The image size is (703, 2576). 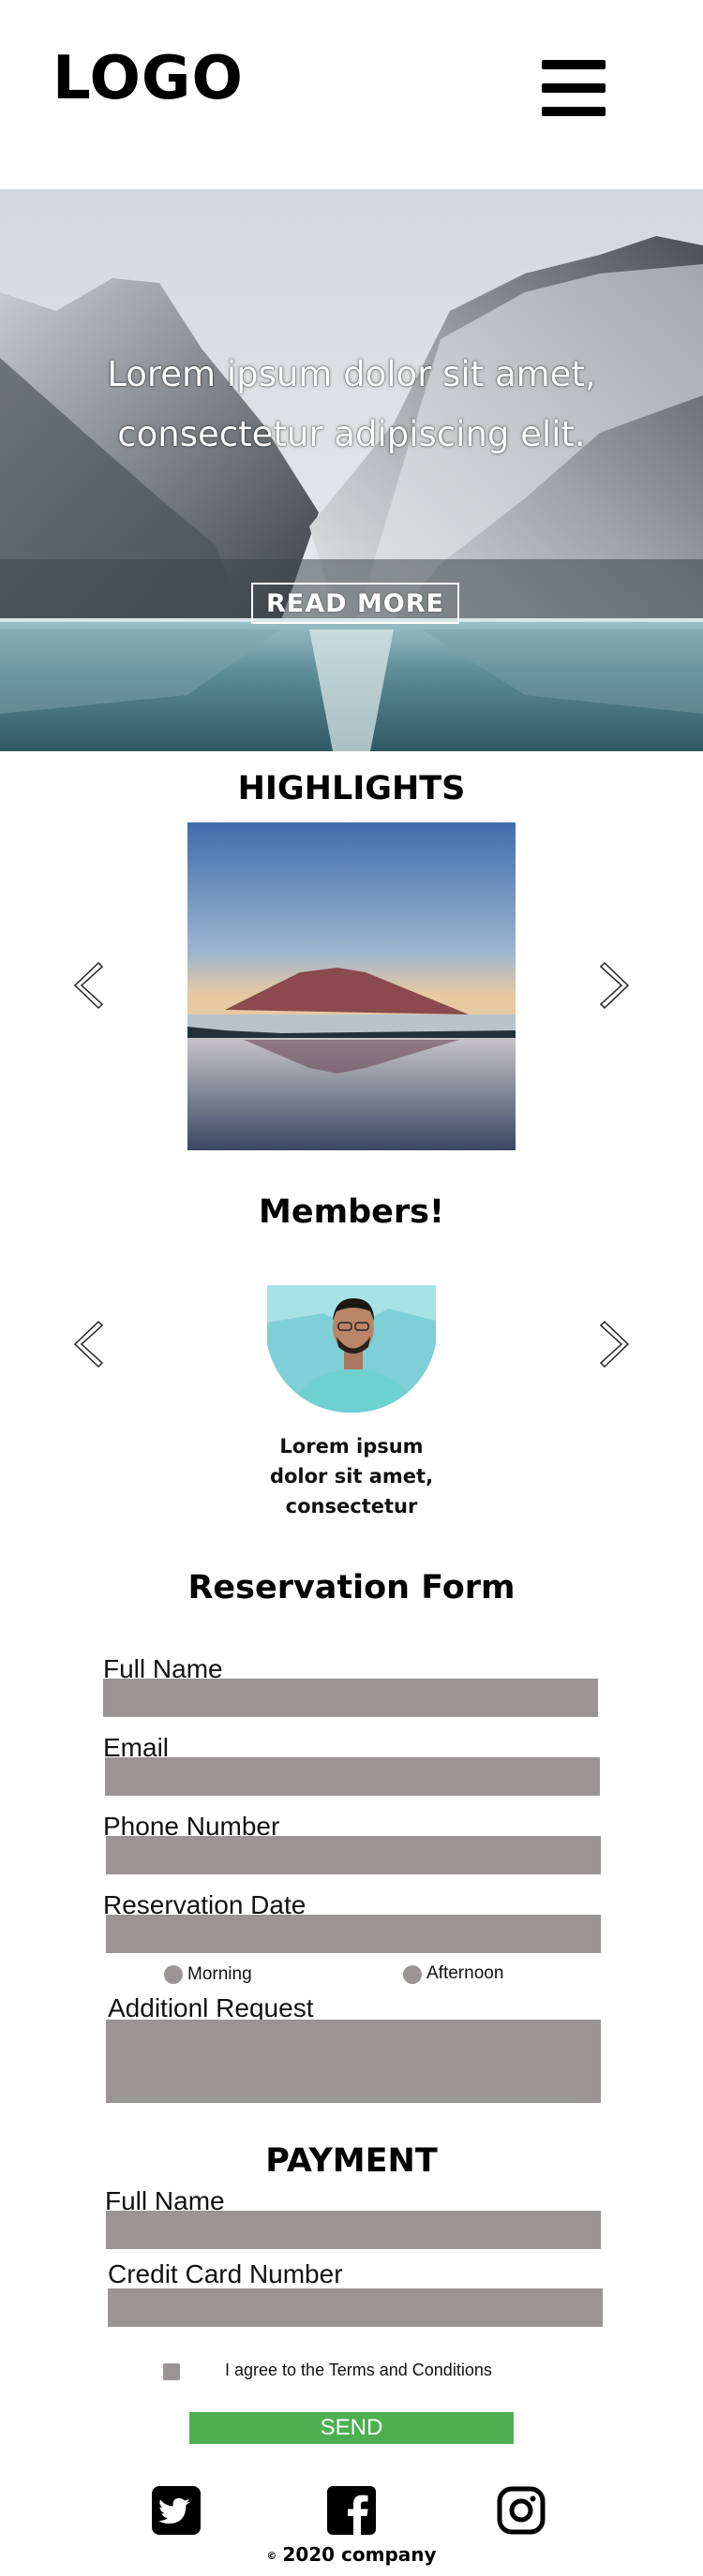 I want to click on read-more-button: READ MORE, so click(x=355, y=603).